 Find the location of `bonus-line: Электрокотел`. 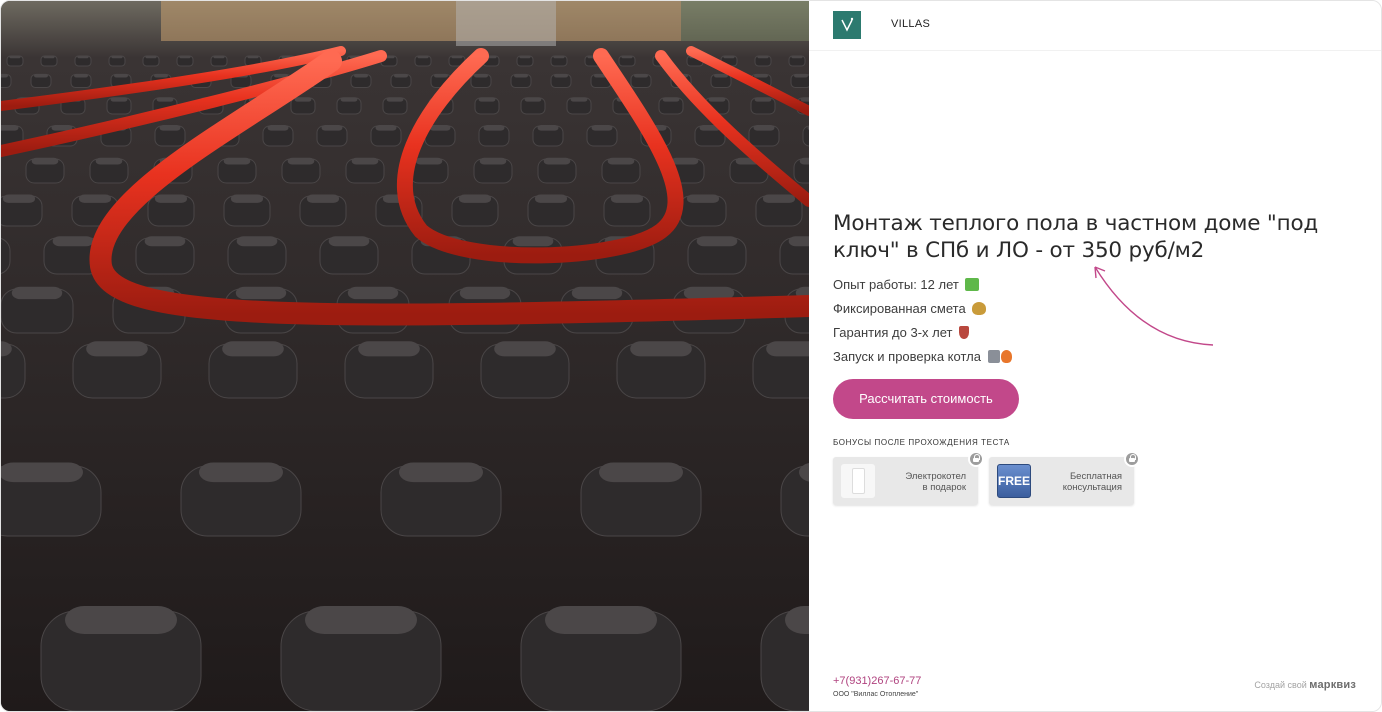

bonus-line: Электрокотел is located at coordinates (935, 476).